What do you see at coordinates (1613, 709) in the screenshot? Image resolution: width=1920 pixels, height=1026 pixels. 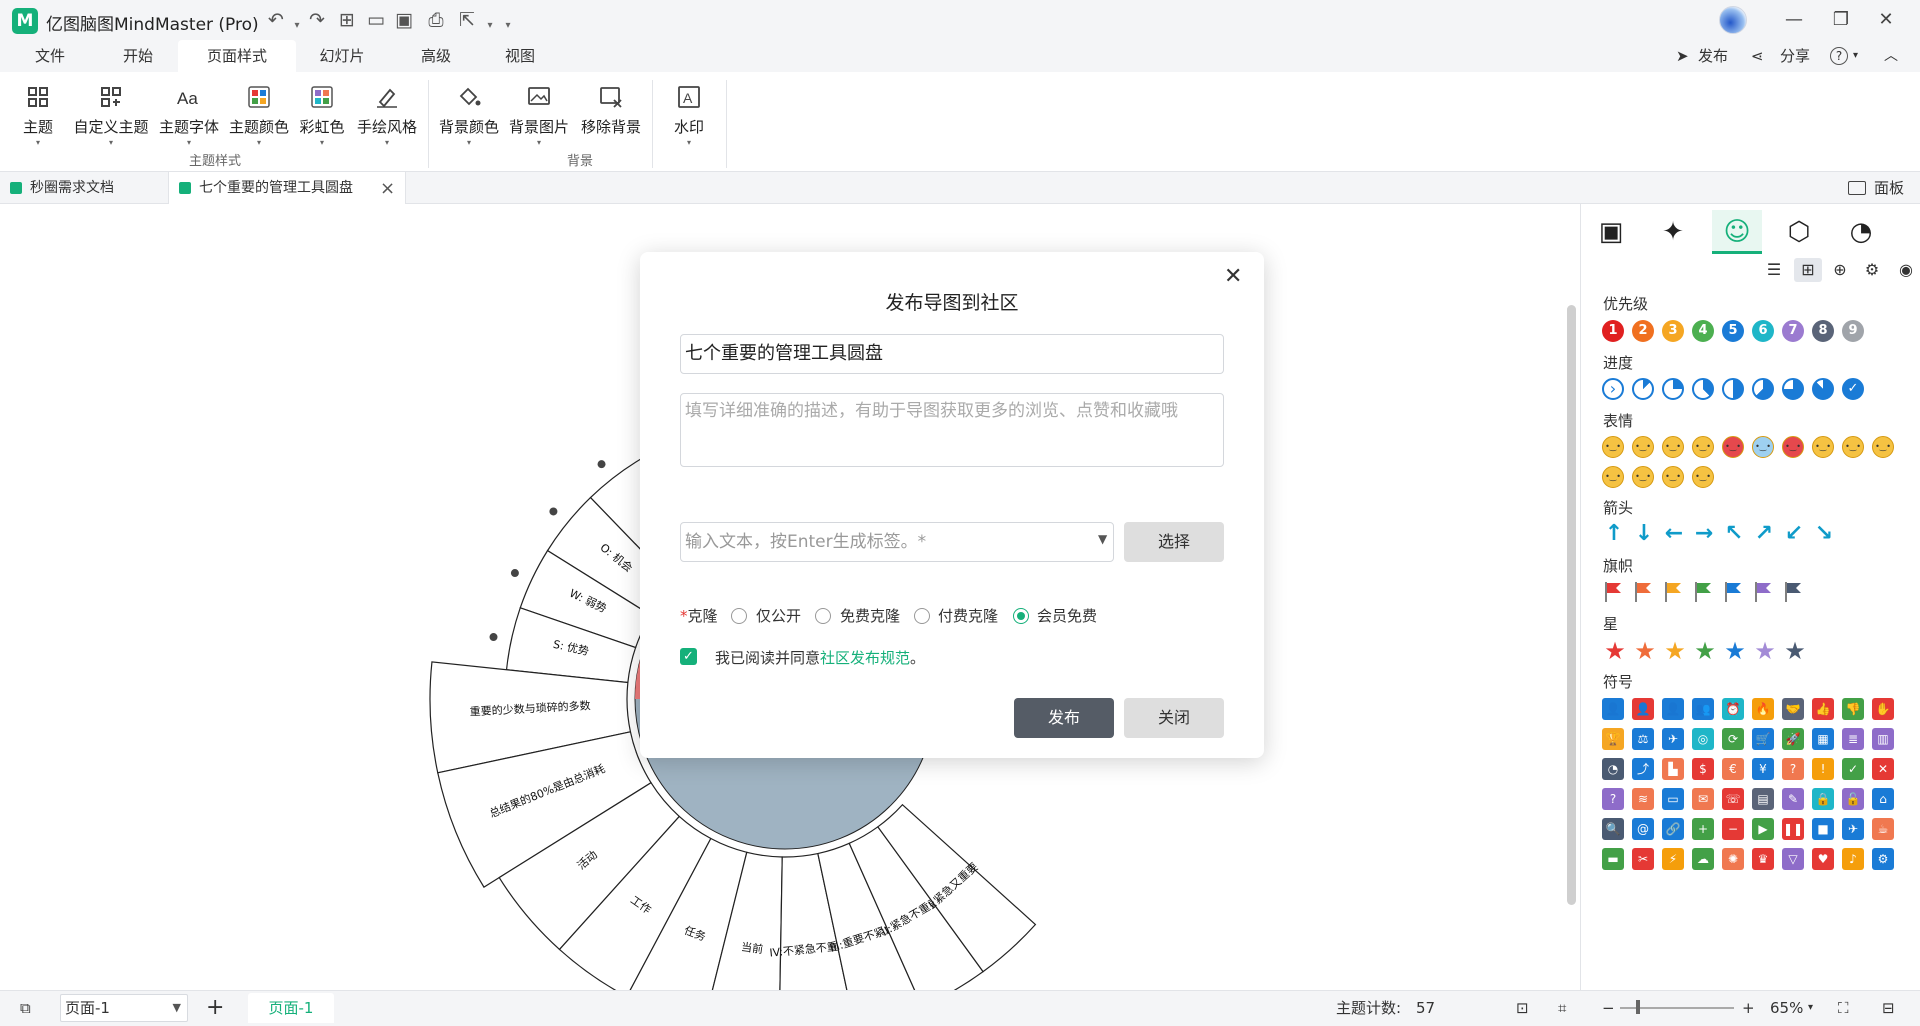 I see `symbol-0-icon: 👤` at bounding box center [1613, 709].